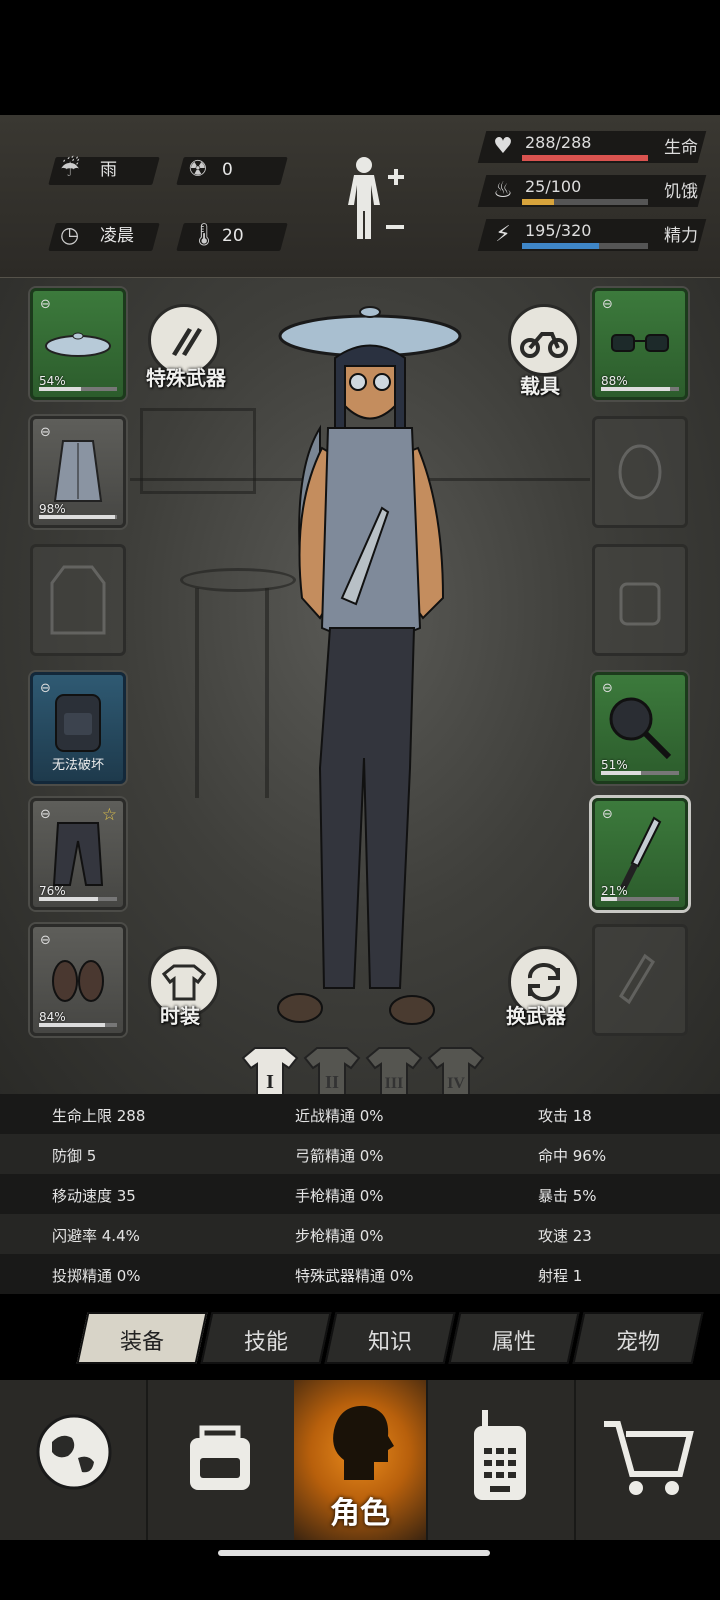  I want to click on stat-attack: 攻击 18, so click(565, 1116).